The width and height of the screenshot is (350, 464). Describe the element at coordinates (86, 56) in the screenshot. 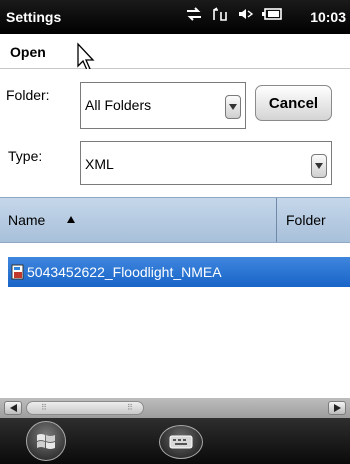

I see `mouse-cursor-icon` at that location.